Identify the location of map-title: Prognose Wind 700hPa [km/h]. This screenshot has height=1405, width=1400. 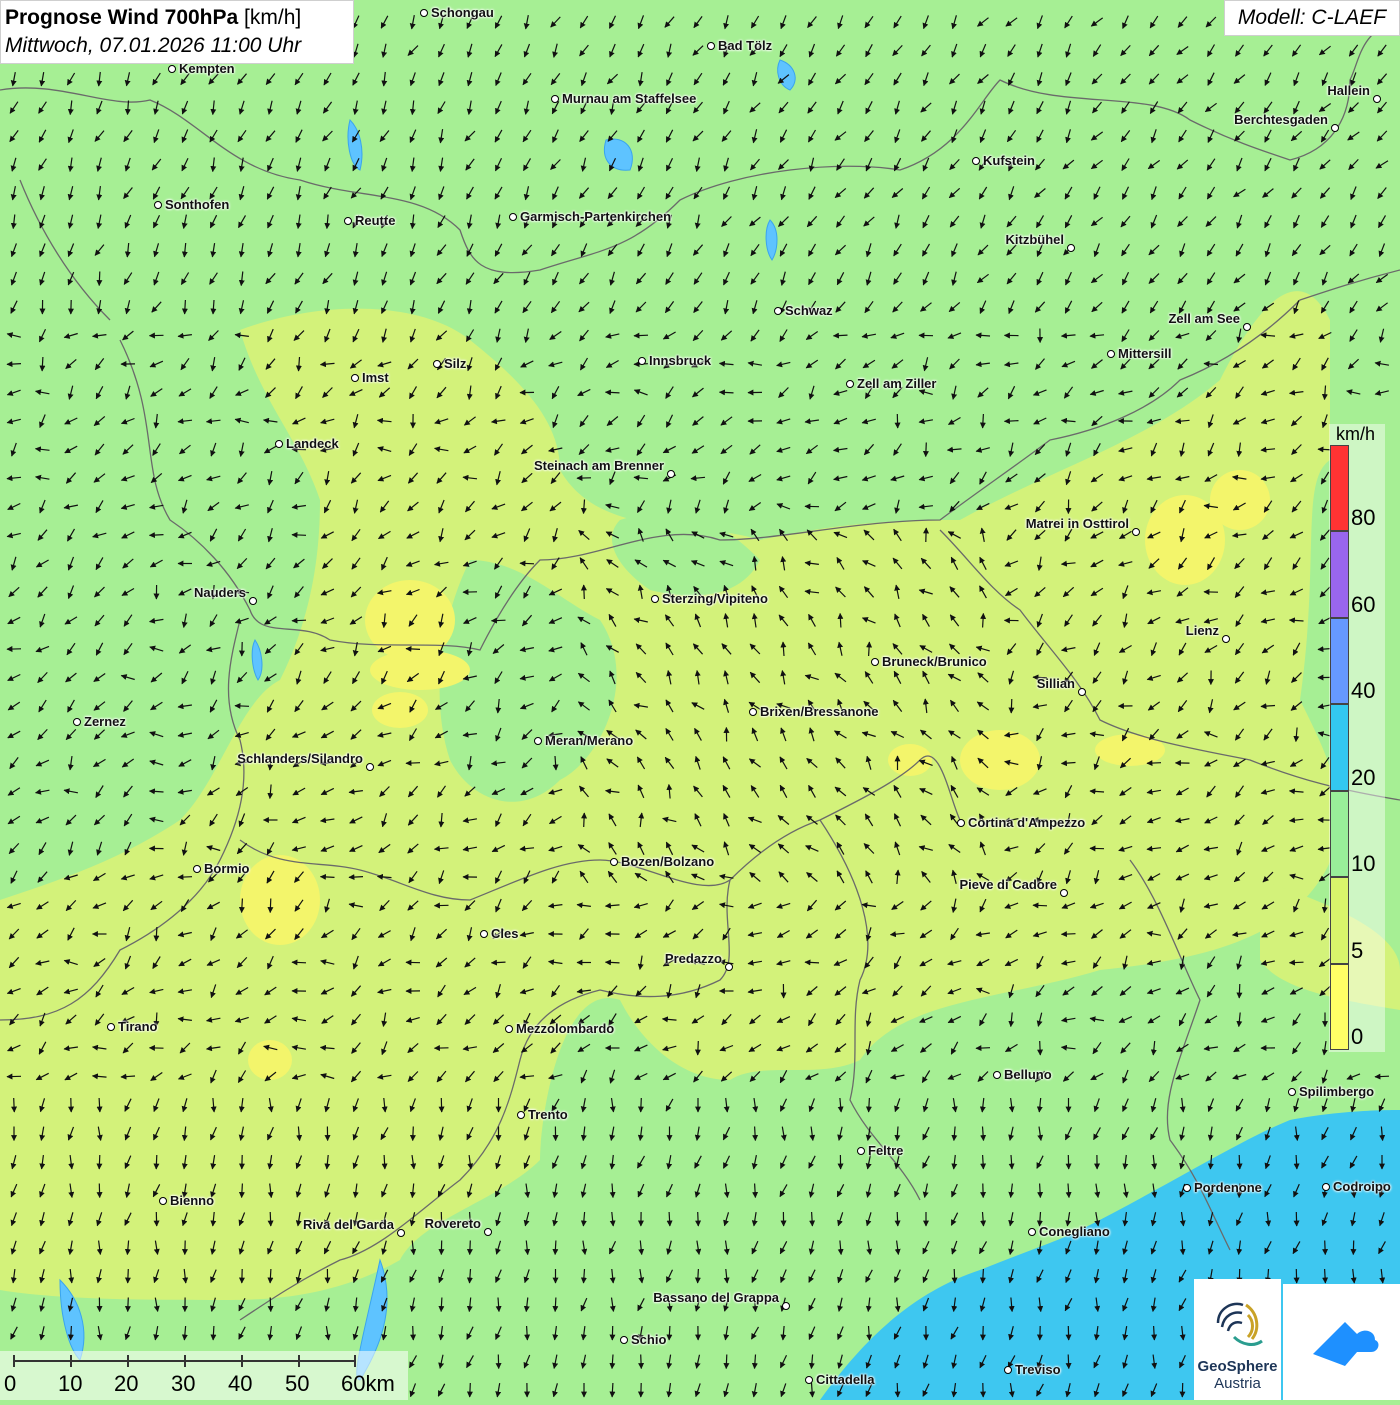
(177, 18).